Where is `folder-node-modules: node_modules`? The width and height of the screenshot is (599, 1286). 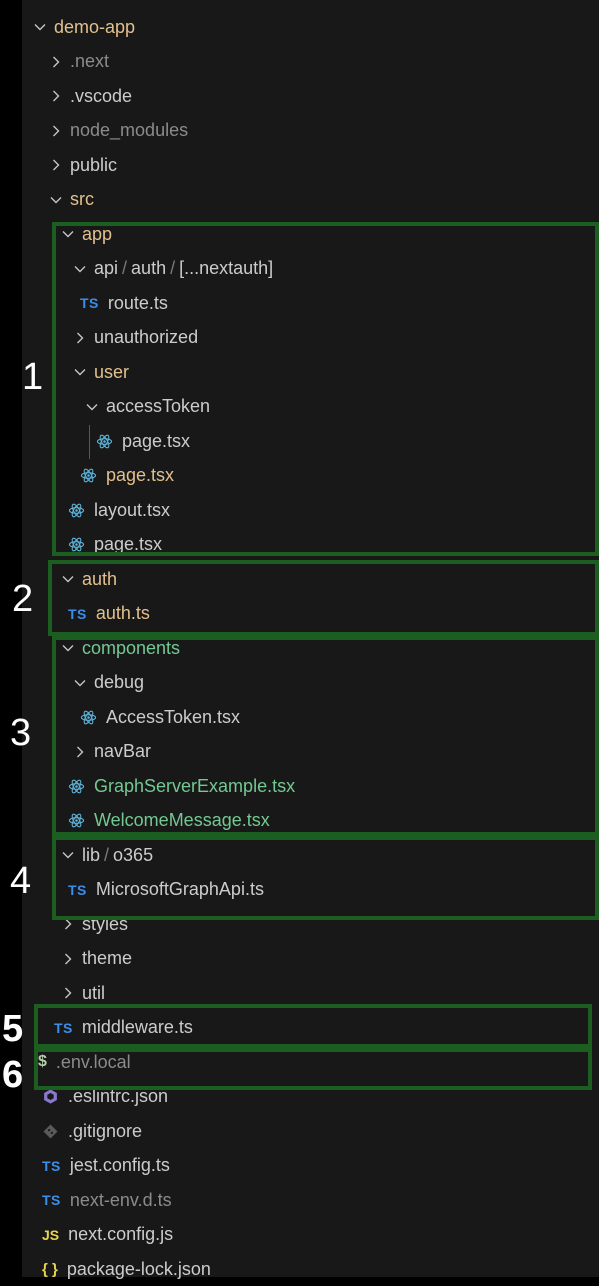
folder-node-modules: node_modules is located at coordinates (310, 131).